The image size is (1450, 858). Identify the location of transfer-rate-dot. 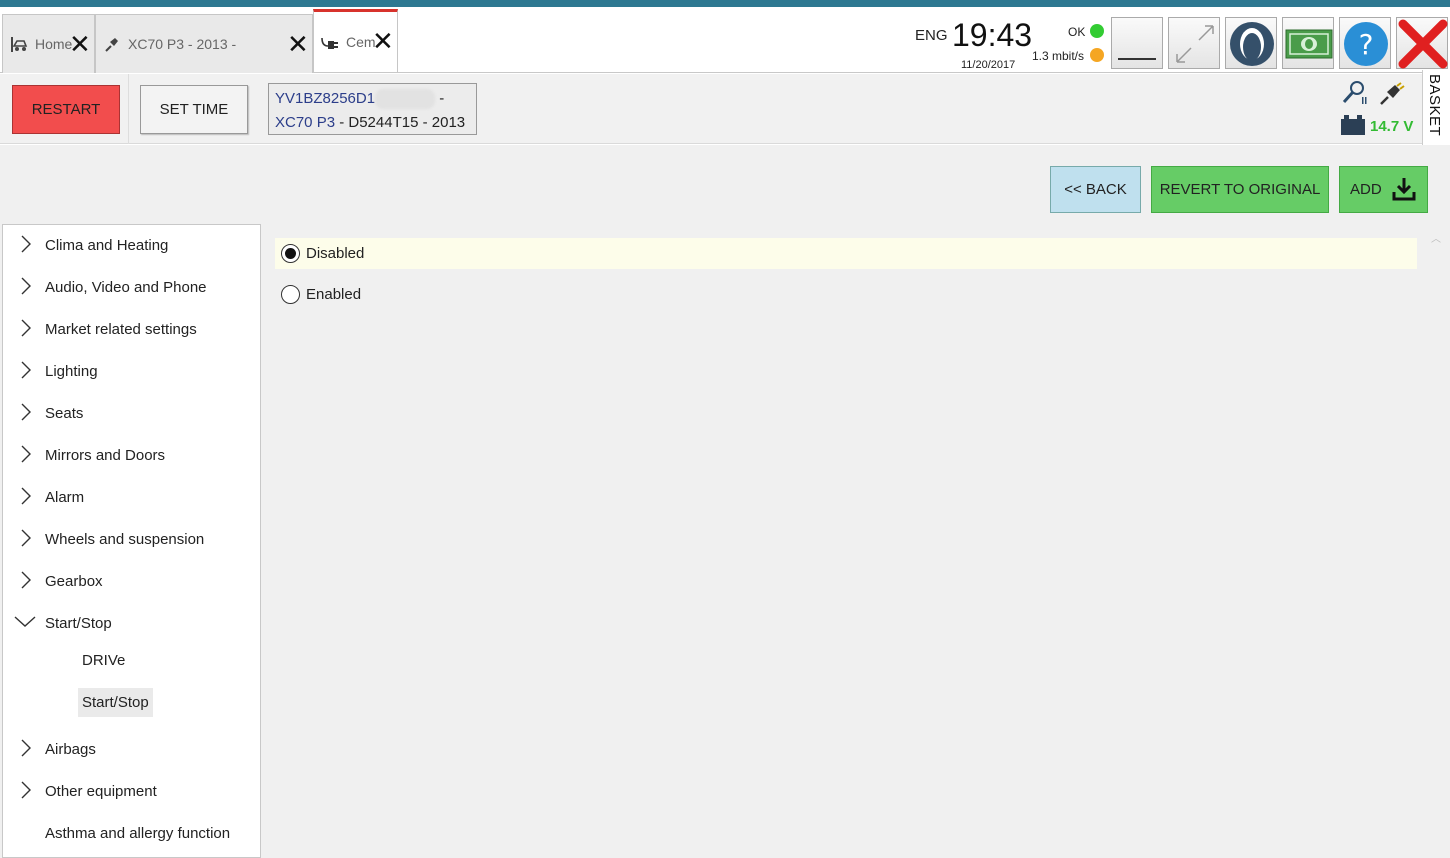
(1097, 55).